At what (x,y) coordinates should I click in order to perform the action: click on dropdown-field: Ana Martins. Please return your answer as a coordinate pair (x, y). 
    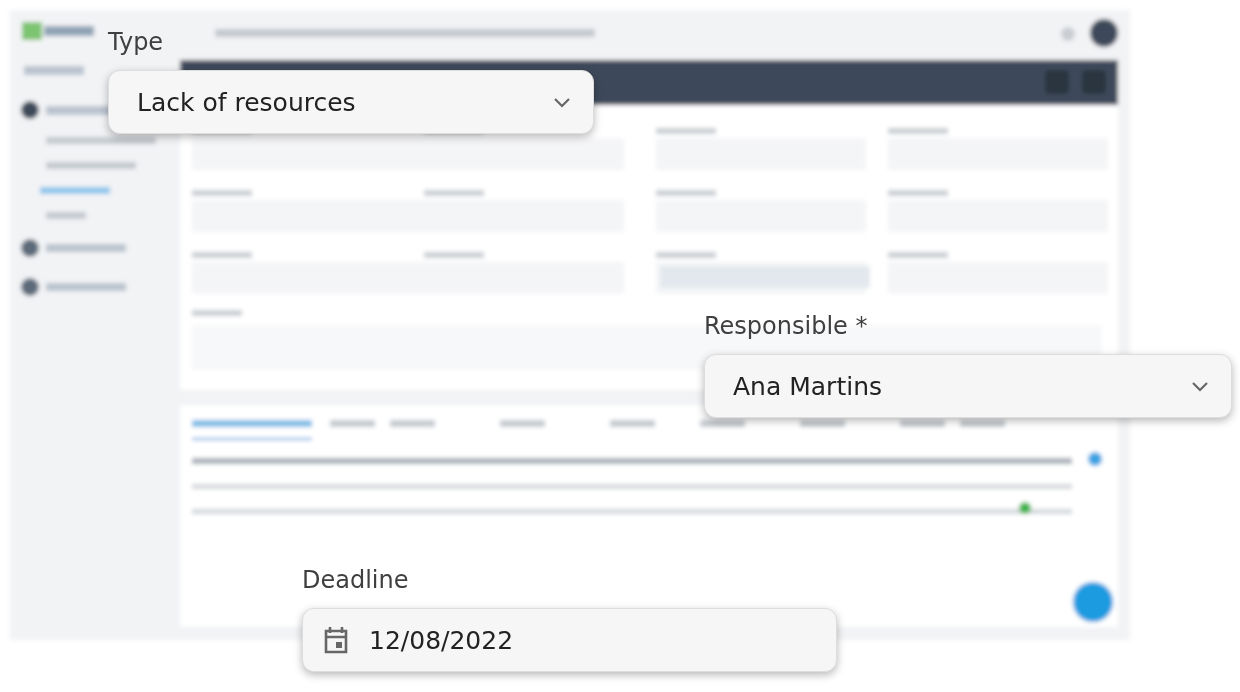
    Looking at the image, I should click on (968, 386).